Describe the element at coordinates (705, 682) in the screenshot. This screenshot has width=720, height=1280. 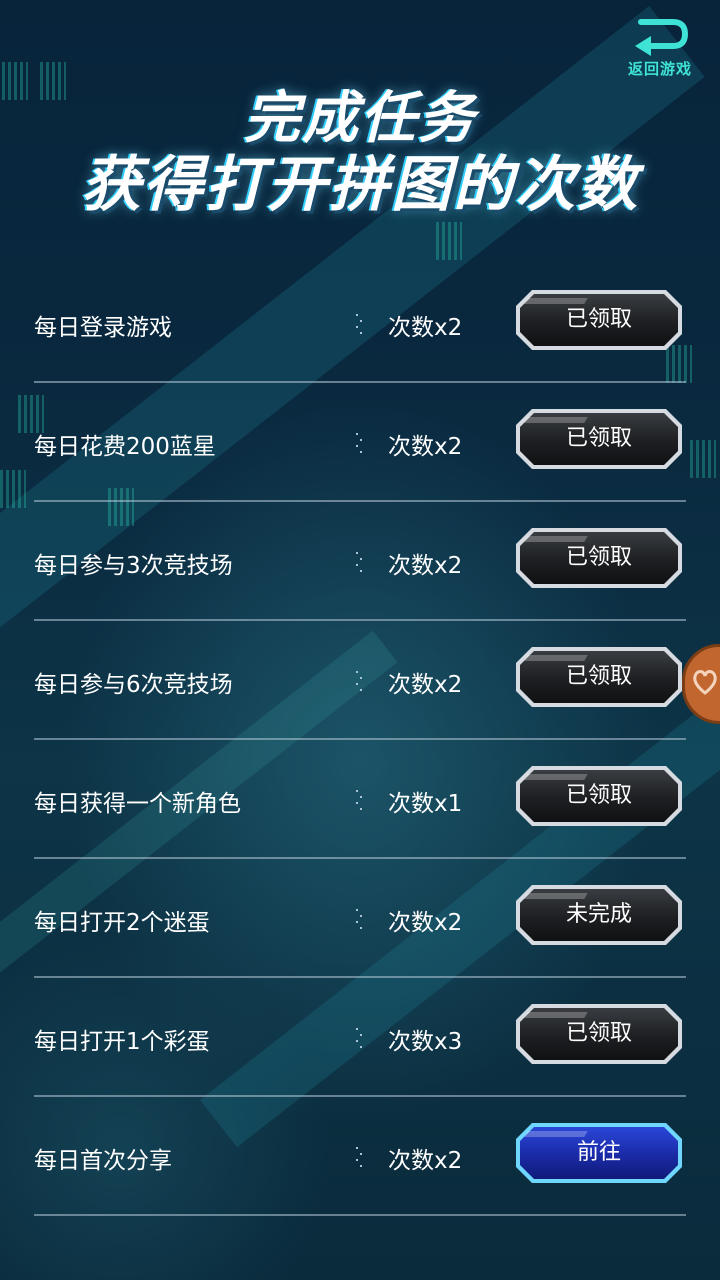
I see `heart-badge-icon` at that location.